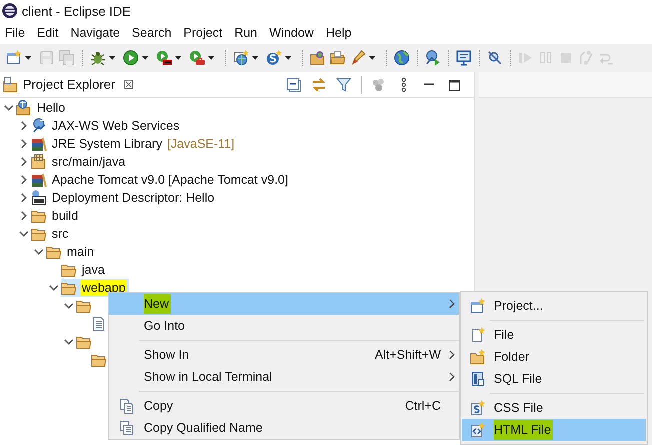 This screenshot has width=652, height=445. What do you see at coordinates (128, 85) in the screenshot?
I see `close-icon: ☒` at bounding box center [128, 85].